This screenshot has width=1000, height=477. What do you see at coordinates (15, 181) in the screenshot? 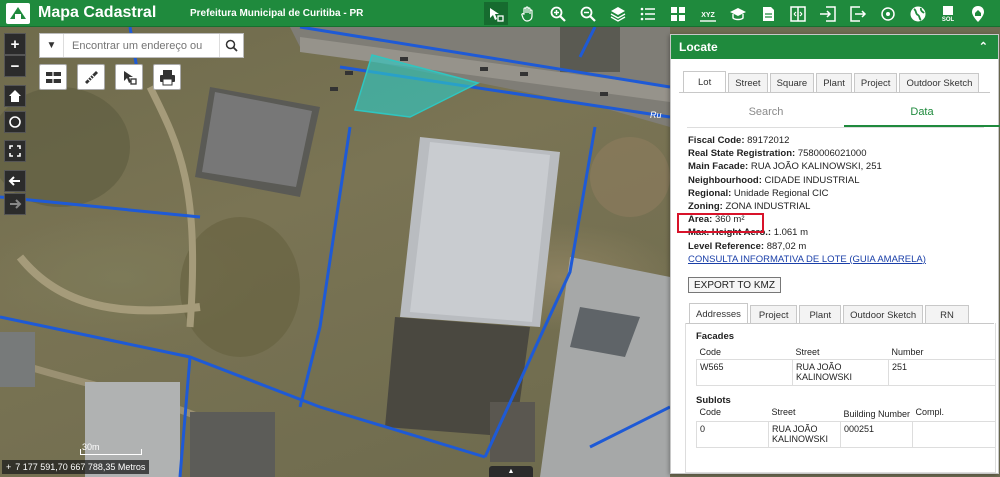
I see `previous-extent-button` at bounding box center [15, 181].